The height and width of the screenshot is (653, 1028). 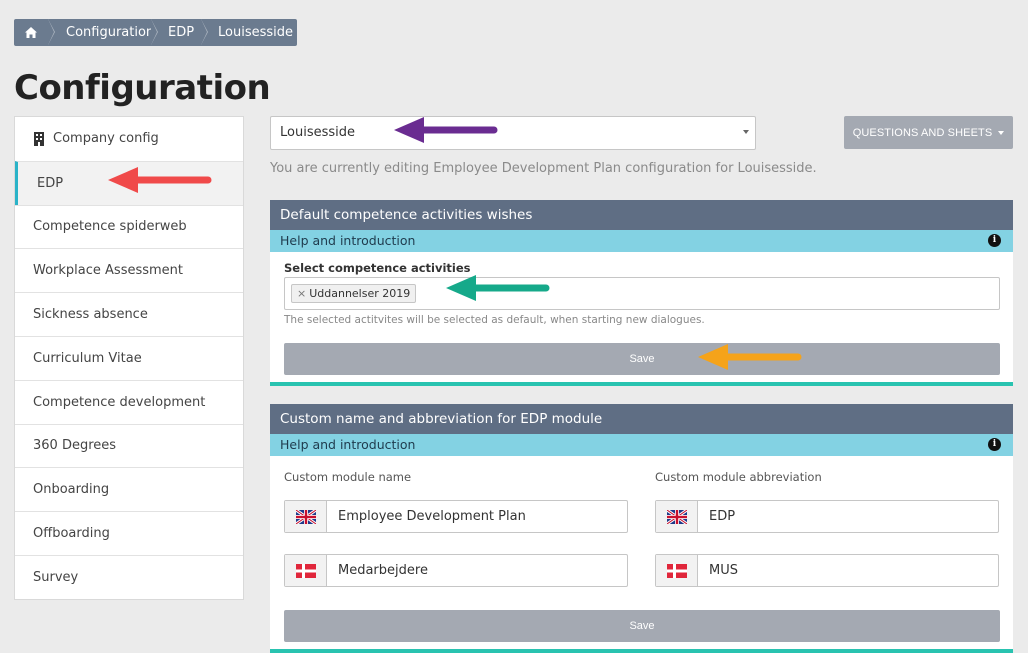 What do you see at coordinates (90, 315) in the screenshot?
I see `sidebar-item-label: Sickness absence` at bounding box center [90, 315].